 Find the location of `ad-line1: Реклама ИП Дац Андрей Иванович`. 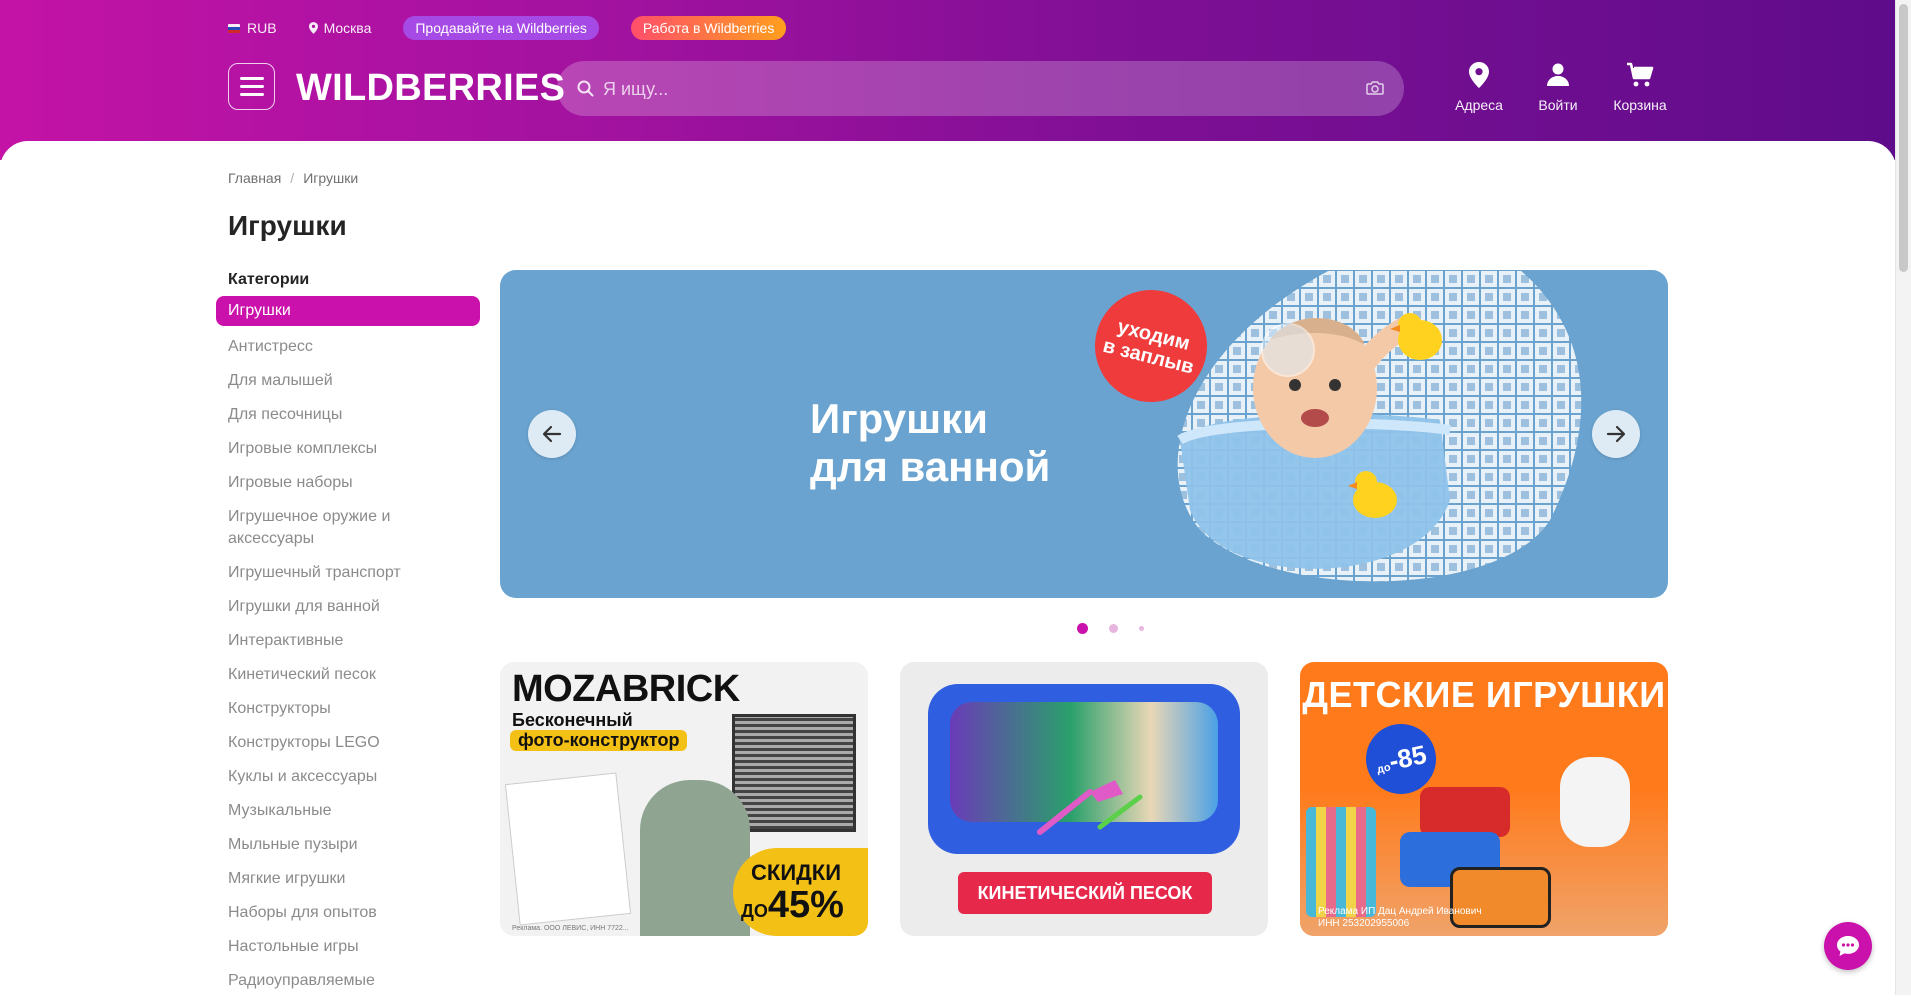

ad-line1: Реклама ИП Дац Андрей Иванович is located at coordinates (1400, 911).